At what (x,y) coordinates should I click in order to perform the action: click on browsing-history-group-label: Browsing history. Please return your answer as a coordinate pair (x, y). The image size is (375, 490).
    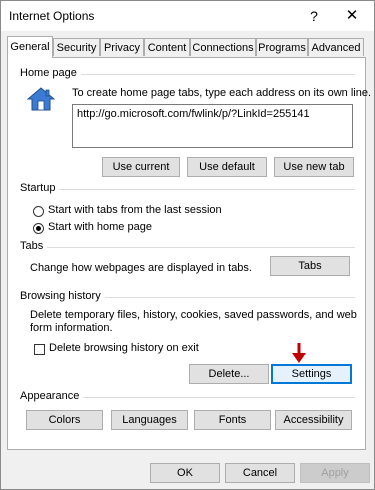
    Looking at the image, I should click on (62, 296).